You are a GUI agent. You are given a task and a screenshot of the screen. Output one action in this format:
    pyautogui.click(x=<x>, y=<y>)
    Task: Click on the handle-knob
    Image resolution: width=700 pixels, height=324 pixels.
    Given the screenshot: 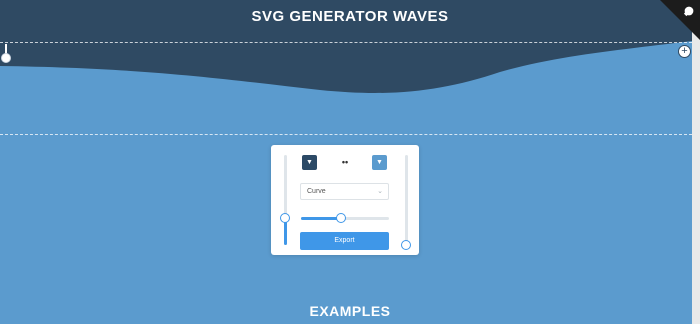 What is the action you would take?
    pyautogui.click(x=6, y=58)
    